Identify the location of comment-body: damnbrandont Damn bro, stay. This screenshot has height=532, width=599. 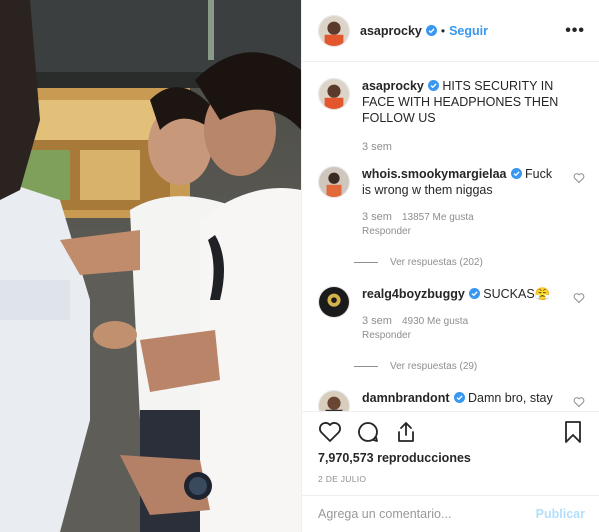
(473, 400).